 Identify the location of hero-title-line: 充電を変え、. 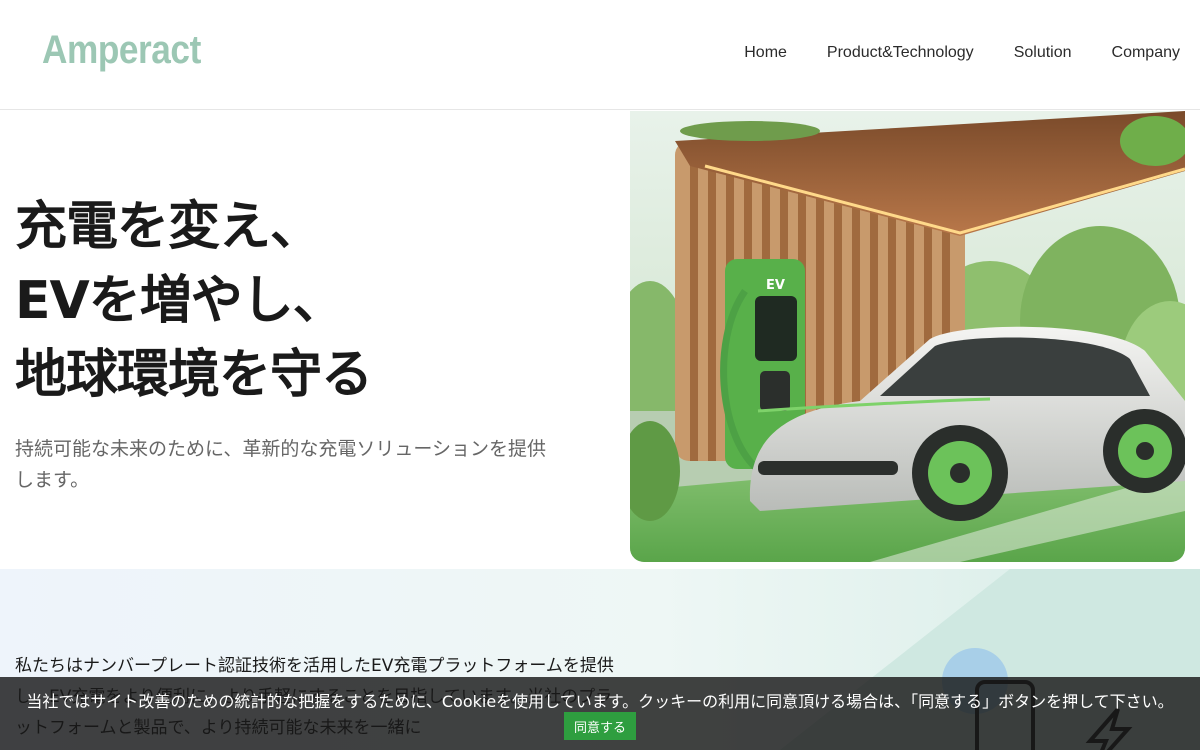
(168, 227).